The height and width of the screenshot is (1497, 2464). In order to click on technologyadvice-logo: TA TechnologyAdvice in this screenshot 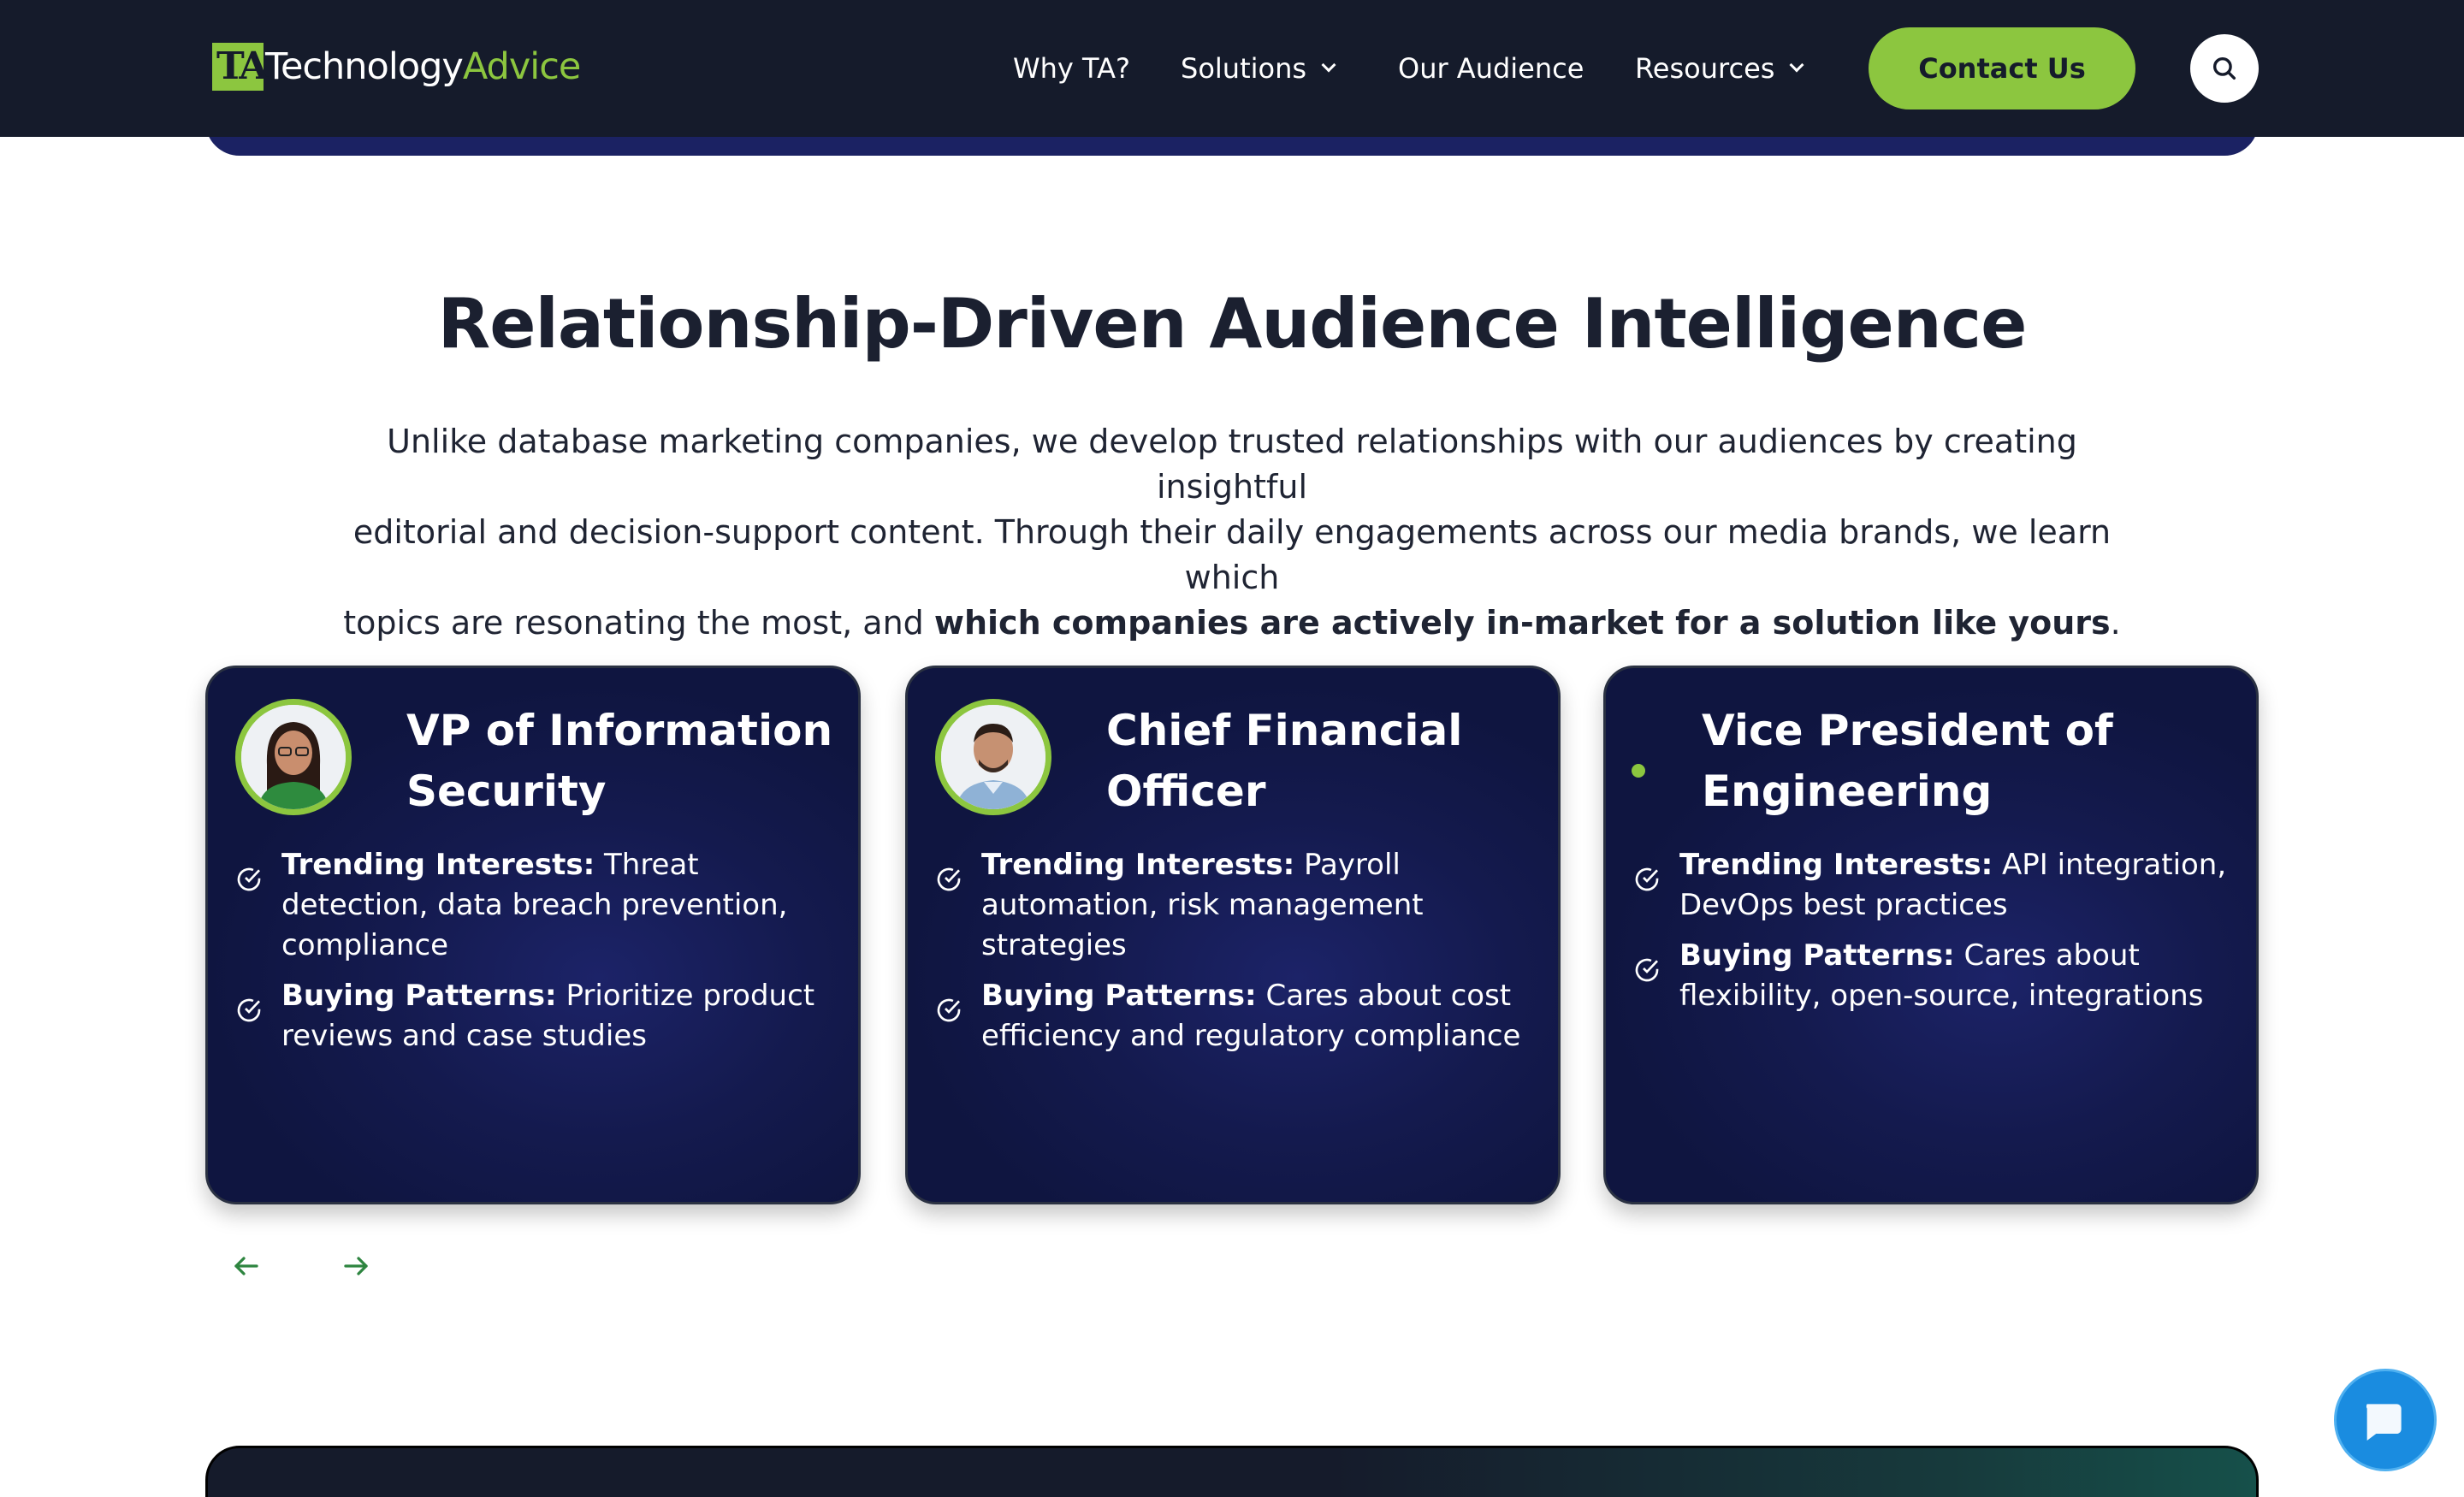, I will do `click(396, 66)`.